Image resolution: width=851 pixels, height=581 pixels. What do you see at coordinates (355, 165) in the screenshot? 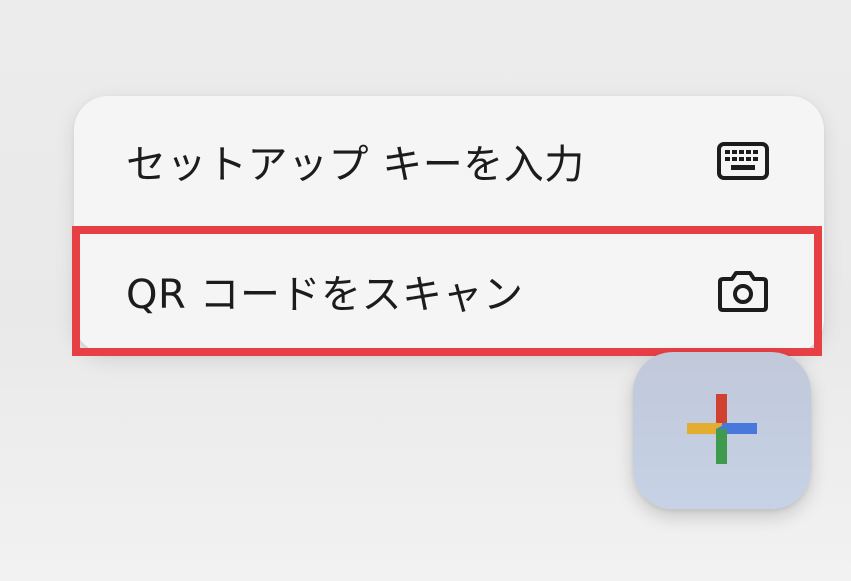
I see `enter-setup-key-label: セットアップ キーを入力` at bounding box center [355, 165].